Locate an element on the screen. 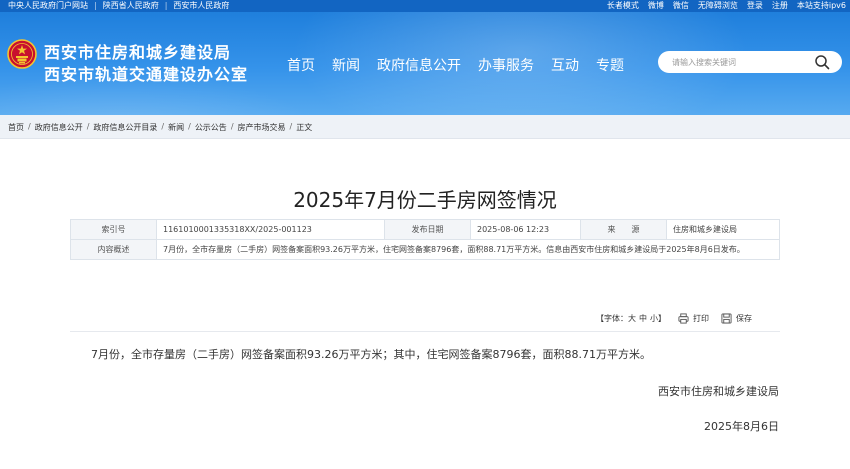  breadcrumb-home: 首页 is located at coordinates (16, 127).